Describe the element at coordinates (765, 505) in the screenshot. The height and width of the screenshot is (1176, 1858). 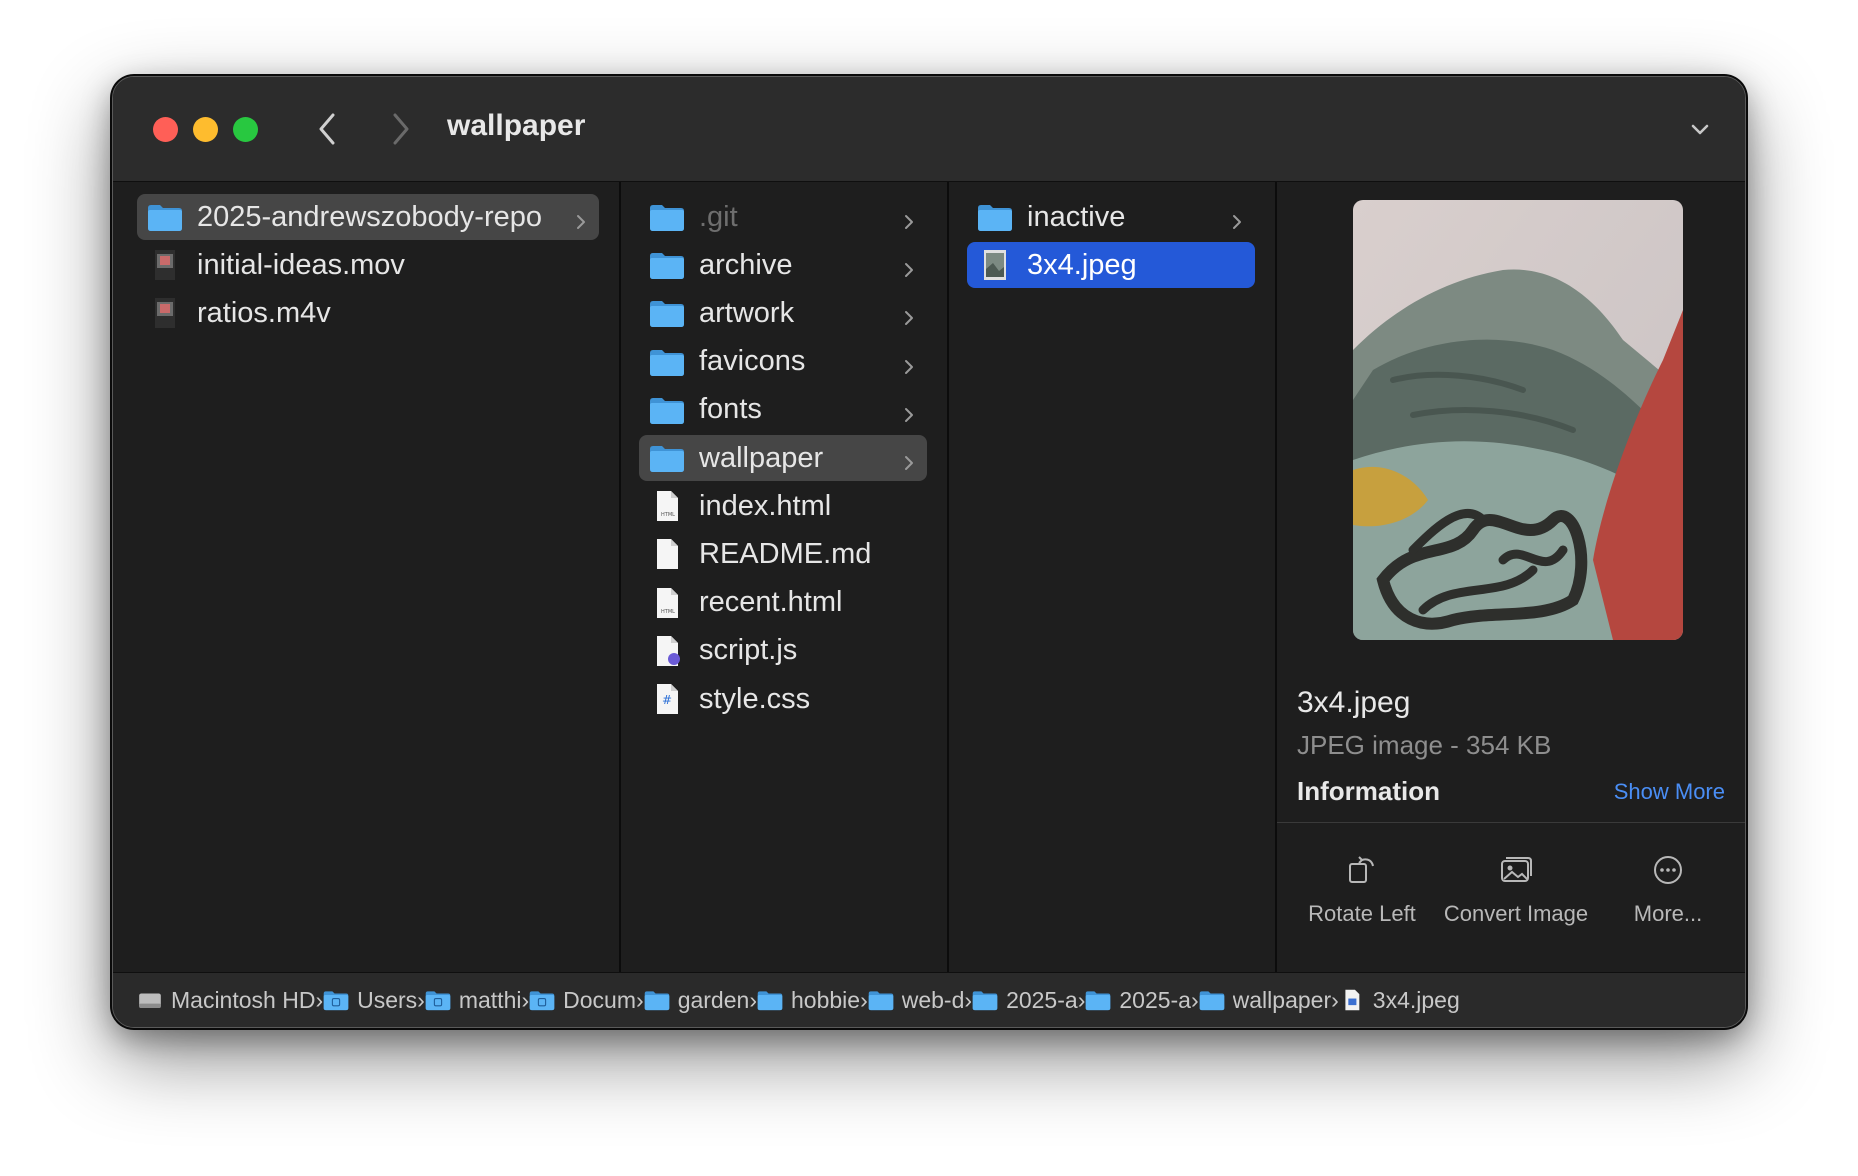
I see `item-label: index.html` at that location.